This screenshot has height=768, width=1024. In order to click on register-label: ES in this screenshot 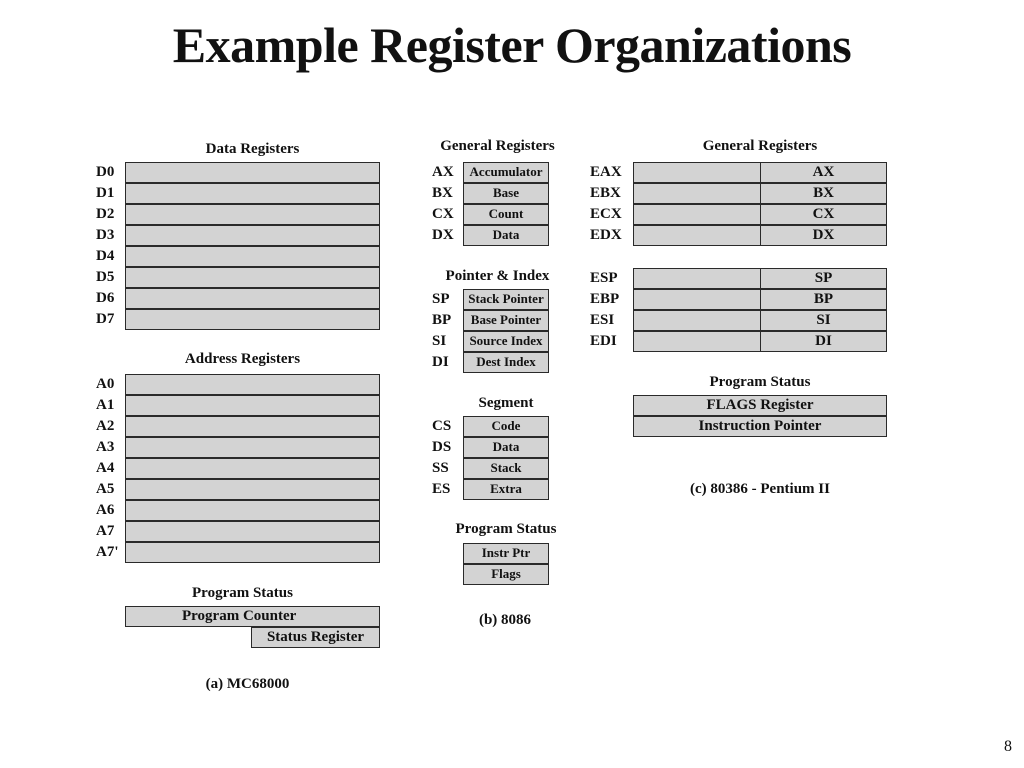, I will do `click(441, 489)`.